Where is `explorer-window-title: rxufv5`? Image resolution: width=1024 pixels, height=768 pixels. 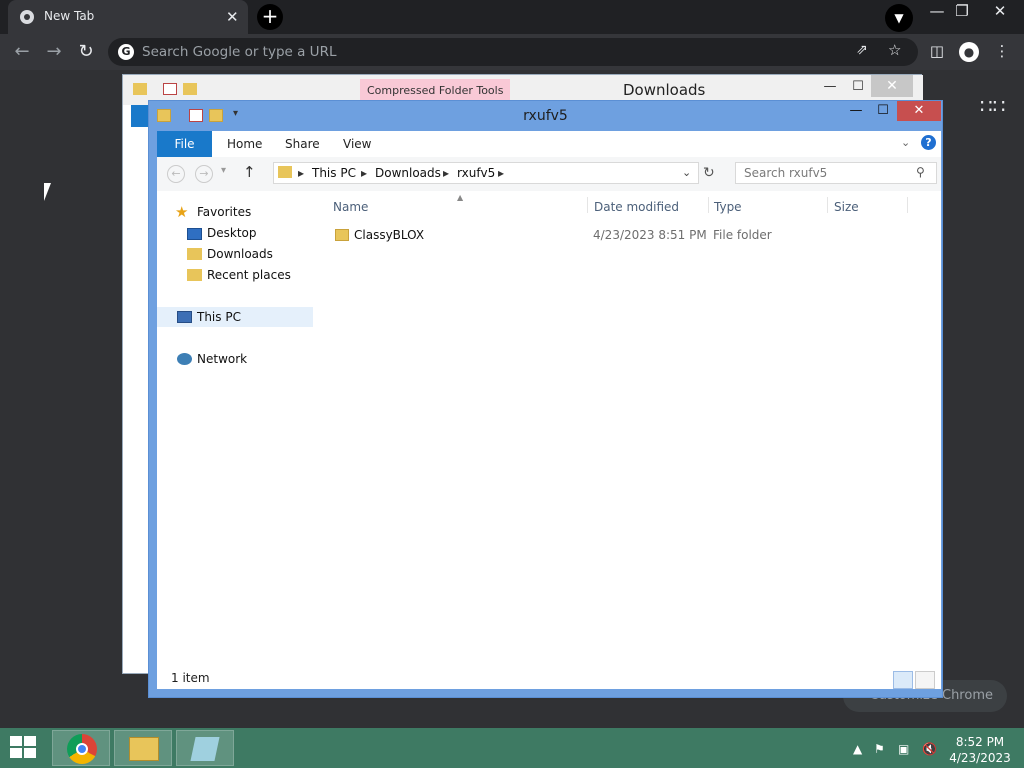
explorer-window-title: rxufv5 is located at coordinates (545, 116).